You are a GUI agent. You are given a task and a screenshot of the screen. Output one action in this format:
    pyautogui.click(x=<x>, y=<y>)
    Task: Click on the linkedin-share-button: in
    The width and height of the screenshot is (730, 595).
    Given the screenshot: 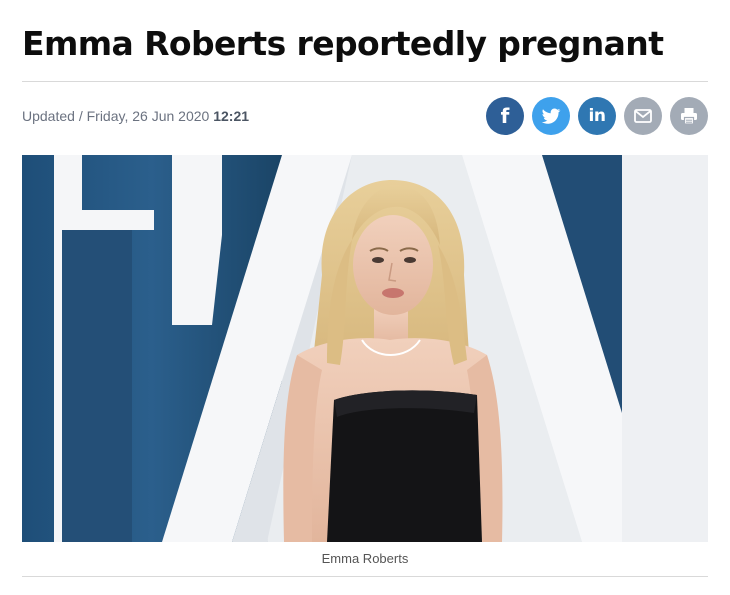 What is the action you would take?
    pyautogui.click(x=597, y=116)
    